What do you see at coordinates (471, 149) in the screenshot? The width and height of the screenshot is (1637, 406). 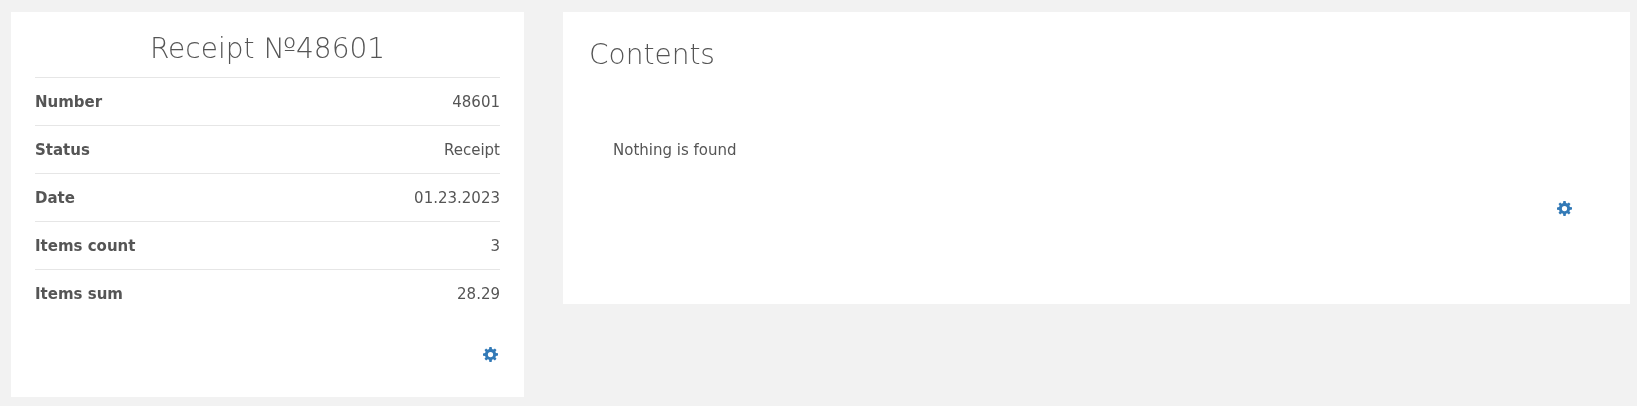 I see `field-value: Receipt` at bounding box center [471, 149].